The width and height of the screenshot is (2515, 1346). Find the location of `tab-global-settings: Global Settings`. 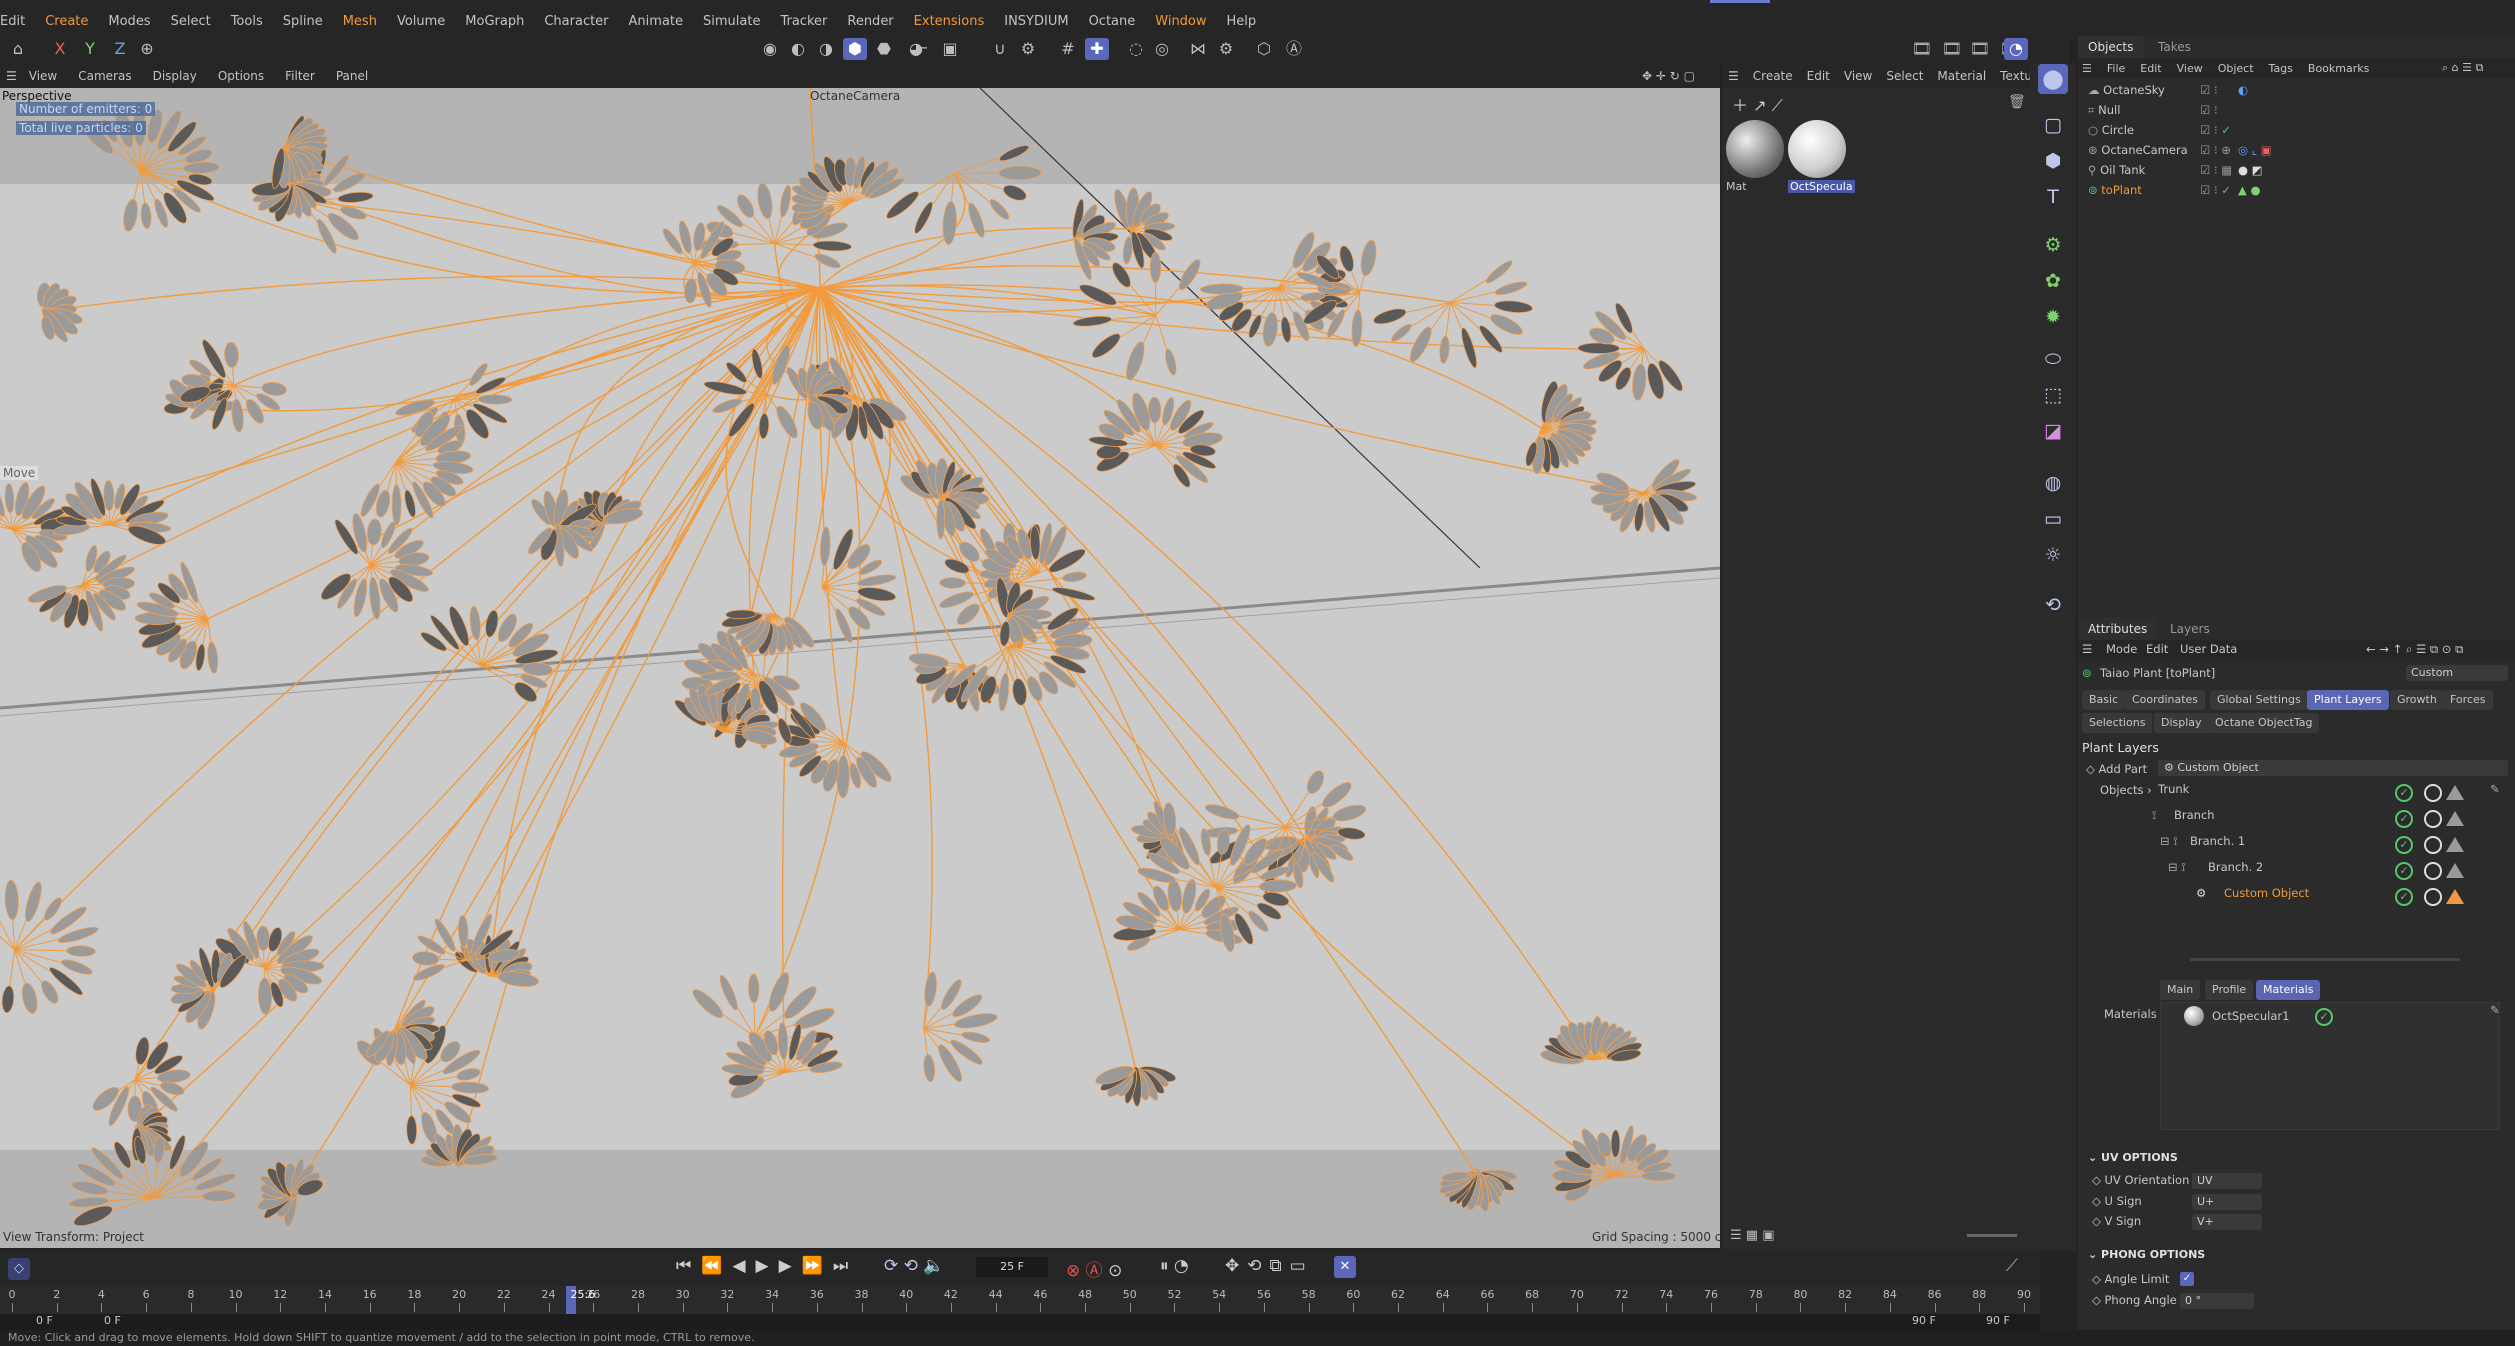

tab-global-settings: Global Settings is located at coordinates (2259, 700).